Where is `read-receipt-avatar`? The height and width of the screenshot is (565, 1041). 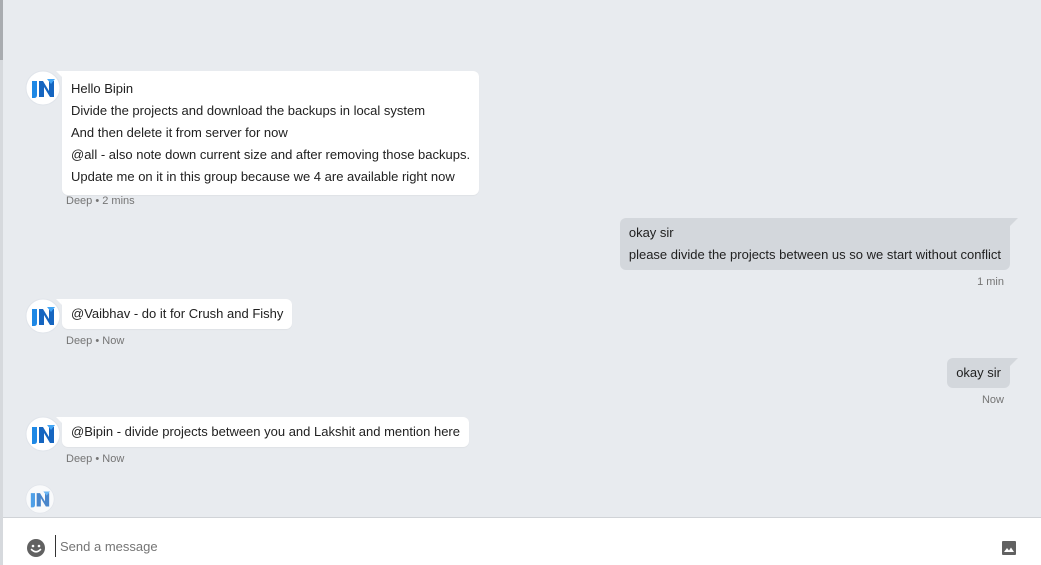
read-receipt-avatar is located at coordinates (40, 499).